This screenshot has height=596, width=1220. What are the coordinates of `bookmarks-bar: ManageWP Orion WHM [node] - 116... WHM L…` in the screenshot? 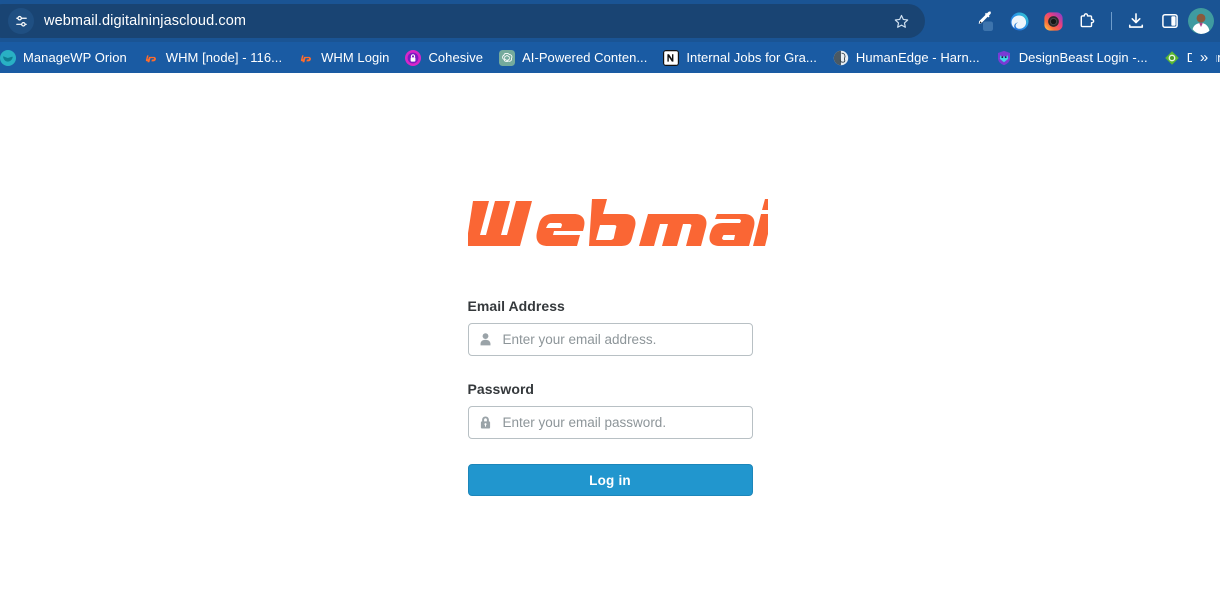 It's located at (610, 57).